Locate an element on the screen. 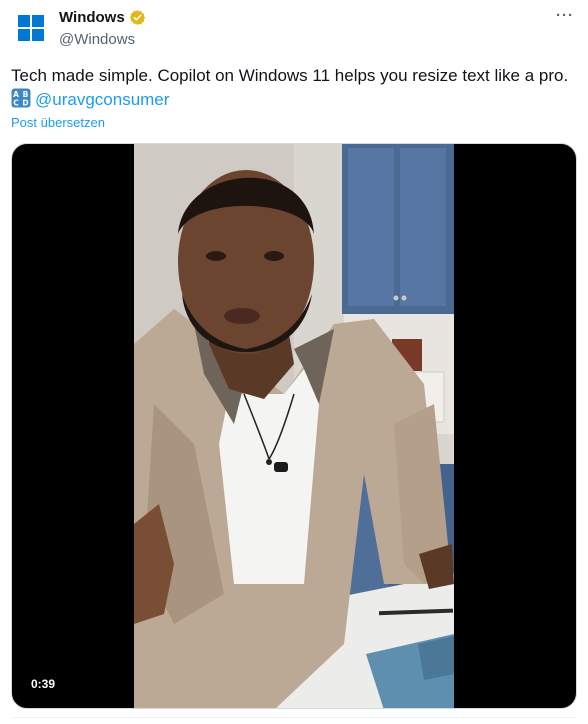  more-options-icon: ··· is located at coordinates (565, 15).